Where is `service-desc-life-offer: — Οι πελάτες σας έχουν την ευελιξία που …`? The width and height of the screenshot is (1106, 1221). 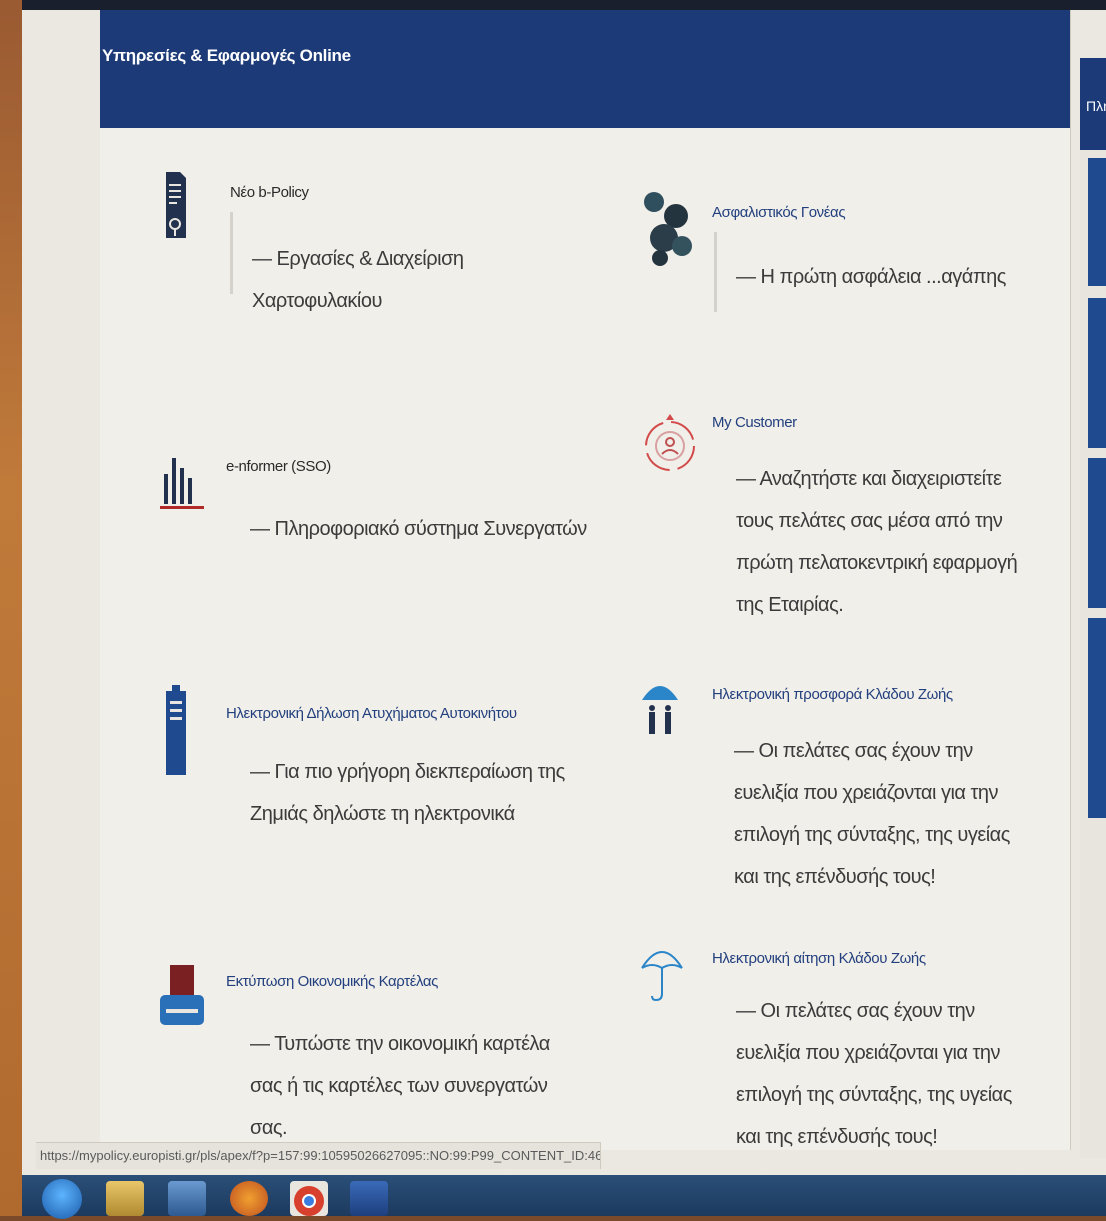
service-desc-life-offer: — Οι πελάτες σας έχουν την ευελιξία που … is located at coordinates (872, 814).